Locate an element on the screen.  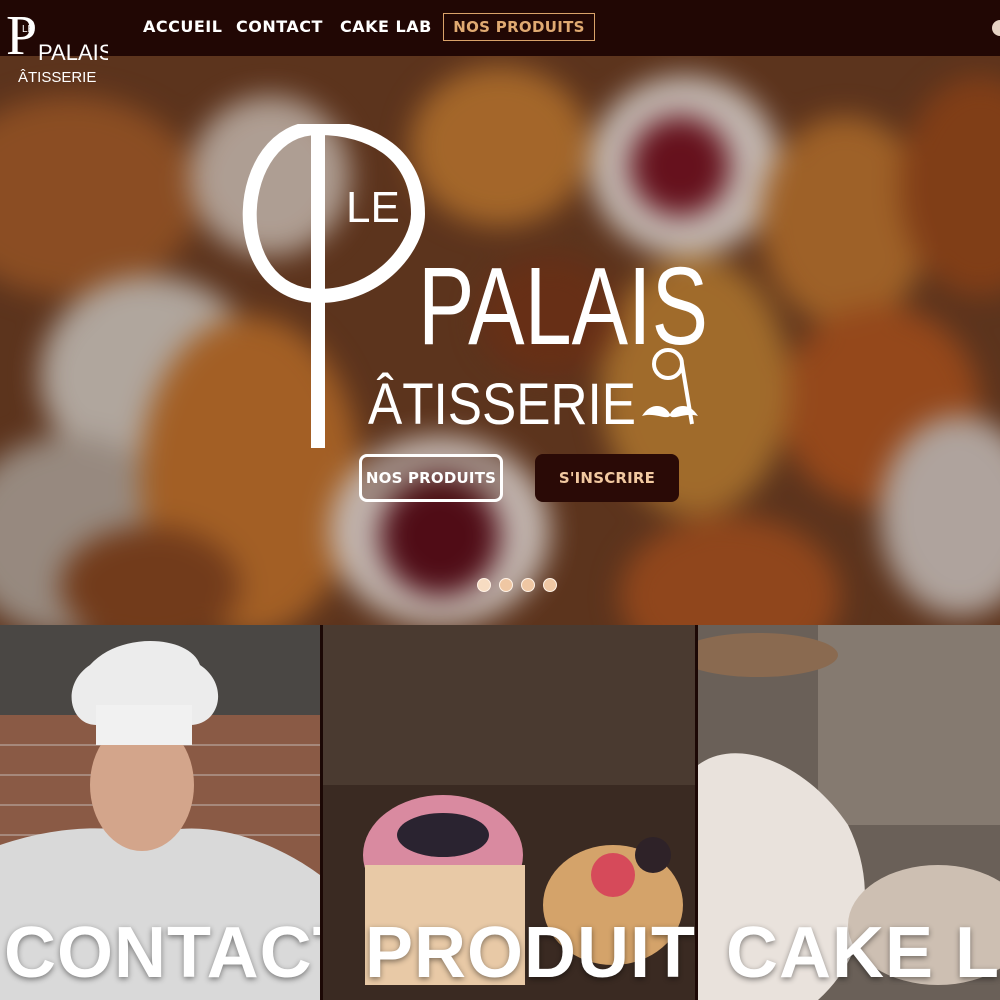
panel-title-produits: PRODUITS is located at coordinates (530, 953).